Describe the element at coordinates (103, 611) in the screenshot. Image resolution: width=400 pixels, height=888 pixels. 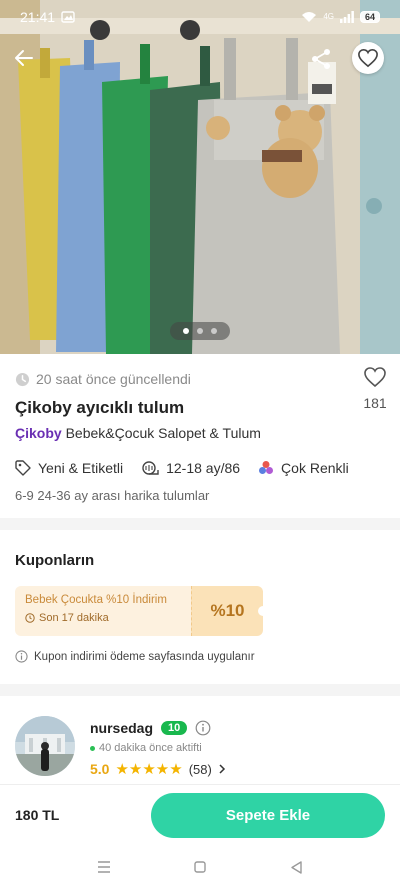
I see `coupon-details: Bebek Çocukta %10 İndirim Son 17 dakika` at that location.